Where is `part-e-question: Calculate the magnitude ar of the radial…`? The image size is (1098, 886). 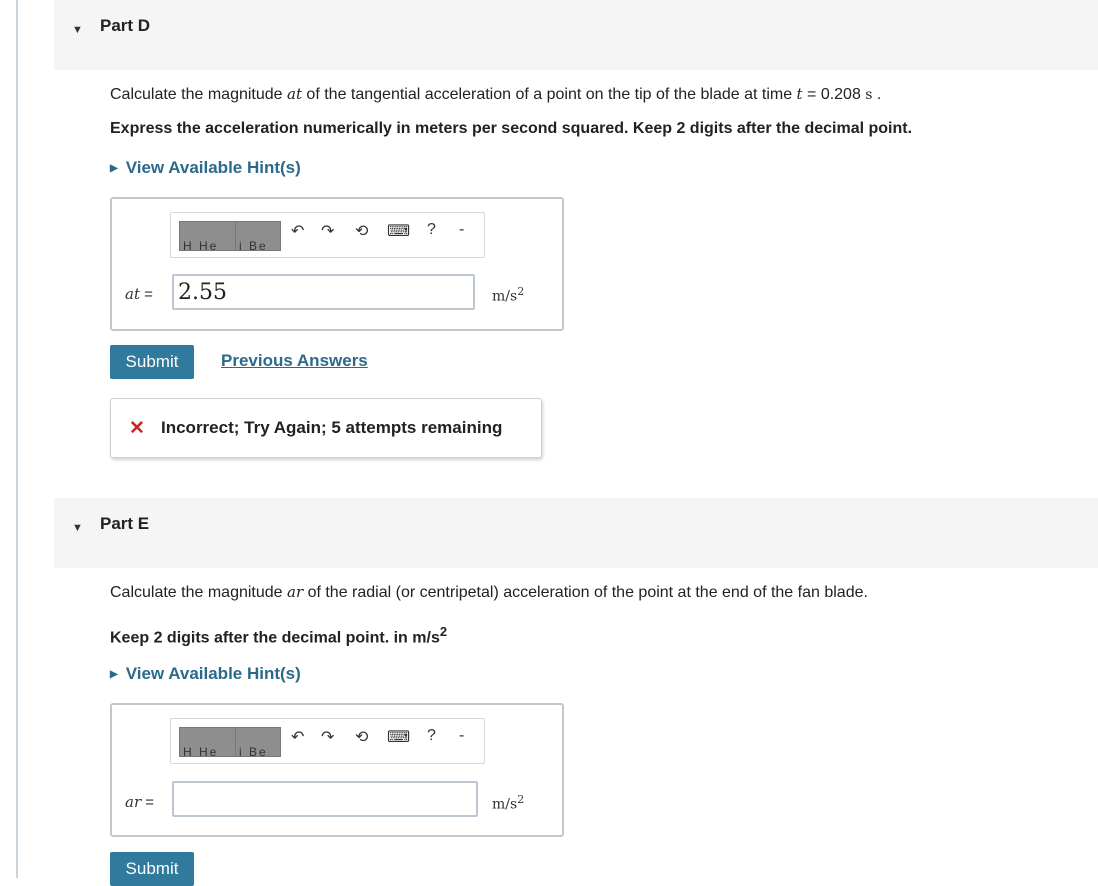 part-e-question: Calculate the magnitude ar of the radial… is located at coordinates (489, 592).